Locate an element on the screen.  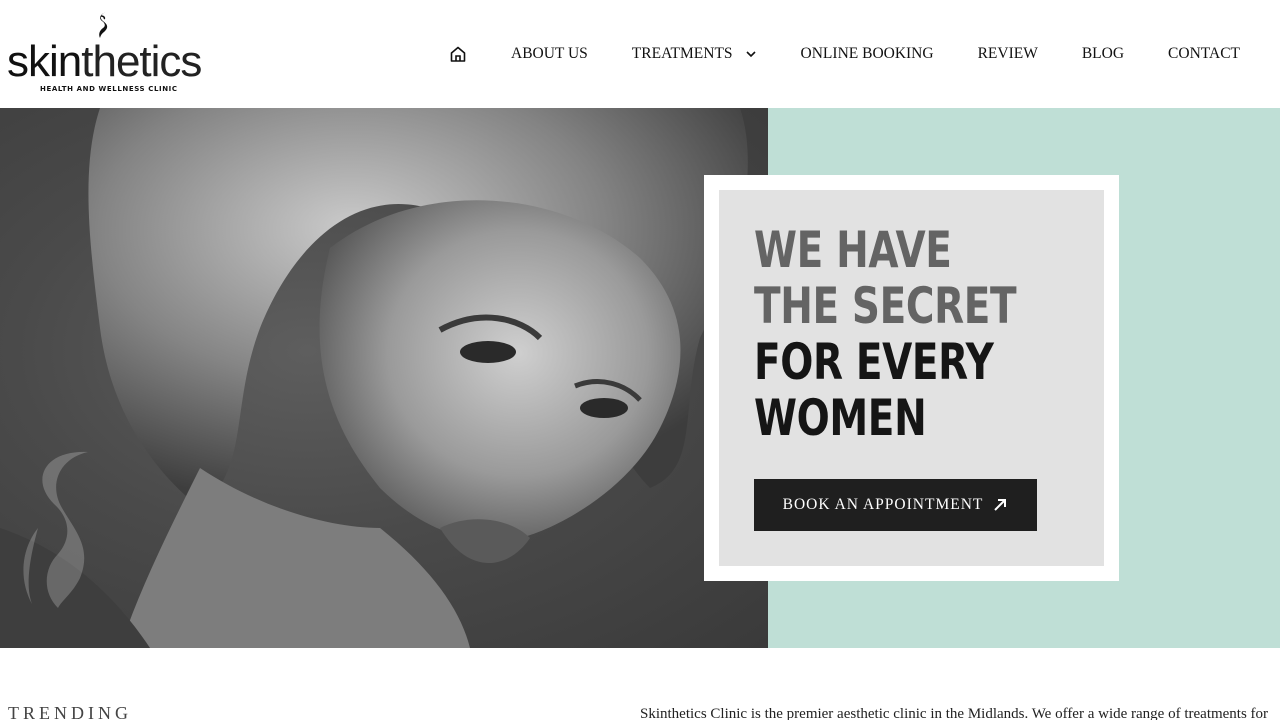
book-appointment-button: BOOK AN APPOINTMENT is located at coordinates (895, 505).